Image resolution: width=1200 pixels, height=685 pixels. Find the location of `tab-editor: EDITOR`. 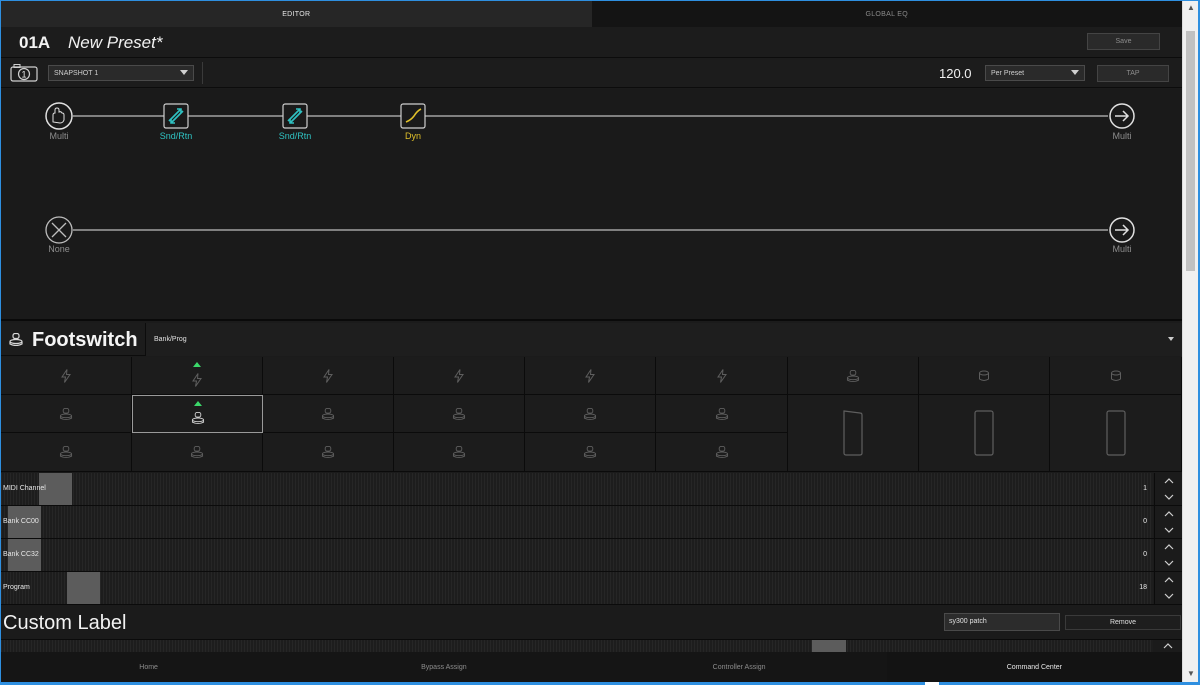

tab-editor: EDITOR is located at coordinates (296, 14).